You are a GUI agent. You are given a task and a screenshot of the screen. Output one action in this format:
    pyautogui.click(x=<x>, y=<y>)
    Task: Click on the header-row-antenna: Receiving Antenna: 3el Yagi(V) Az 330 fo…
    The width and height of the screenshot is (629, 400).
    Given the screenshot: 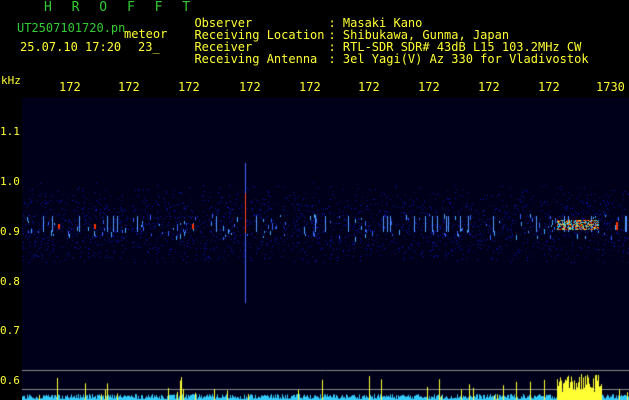 What is the action you would take?
    pyautogui.click(x=384, y=53)
    